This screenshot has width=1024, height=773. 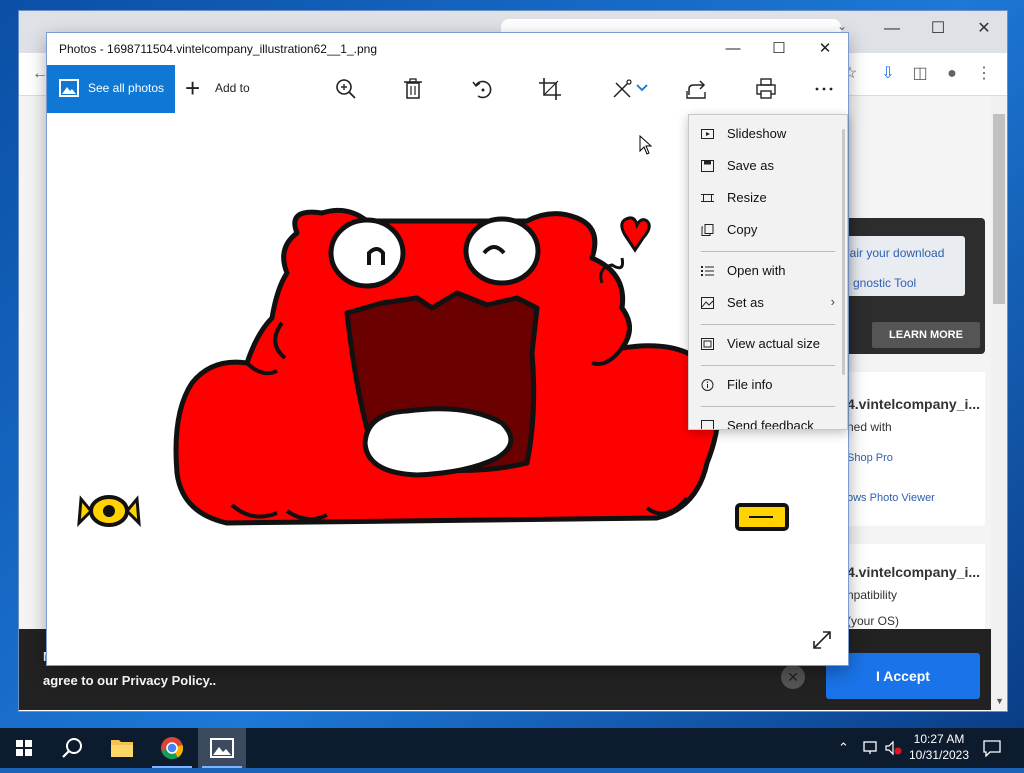 What do you see at coordinates (894, 253) in the screenshot?
I see `ad-line-1: pair your download` at bounding box center [894, 253].